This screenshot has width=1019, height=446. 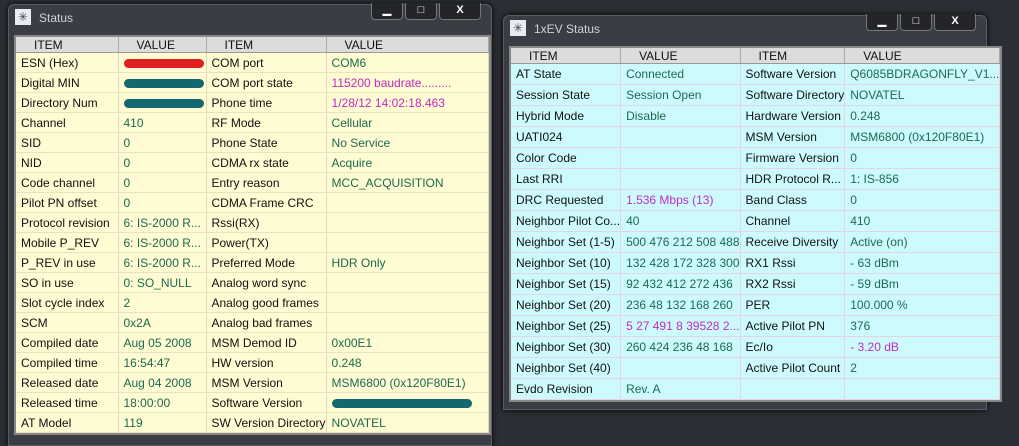 What do you see at coordinates (67, 122) in the screenshot?
I see `item-label: Channel` at bounding box center [67, 122].